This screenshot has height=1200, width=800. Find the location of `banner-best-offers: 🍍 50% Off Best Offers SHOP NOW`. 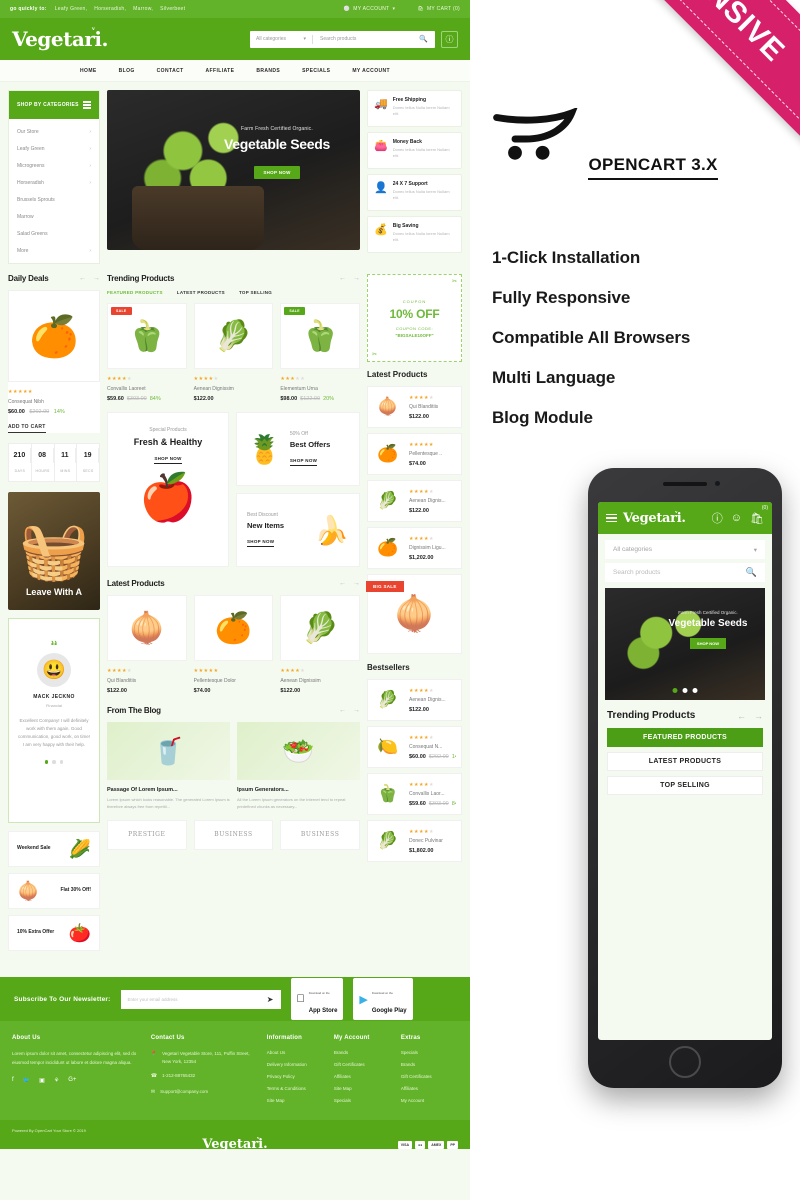

banner-best-offers: 🍍 50% Off Best Offers SHOP NOW is located at coordinates (298, 449).